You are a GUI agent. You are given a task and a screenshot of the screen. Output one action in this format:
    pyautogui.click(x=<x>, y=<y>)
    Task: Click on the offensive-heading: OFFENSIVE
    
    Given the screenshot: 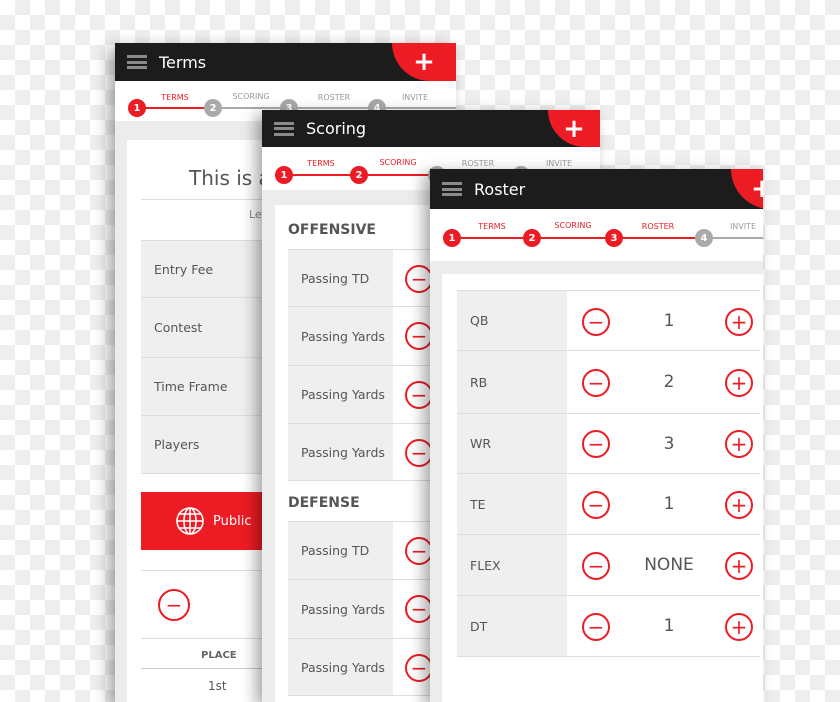 What is the action you would take?
    pyautogui.click(x=332, y=230)
    